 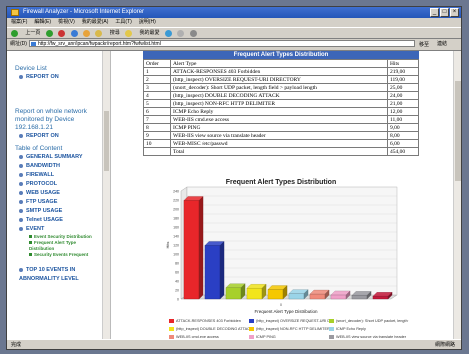 What do you see at coordinates (281, 55) in the screenshot?
I see `table-title: Frequent Alert Types Distribution` at bounding box center [281, 55].